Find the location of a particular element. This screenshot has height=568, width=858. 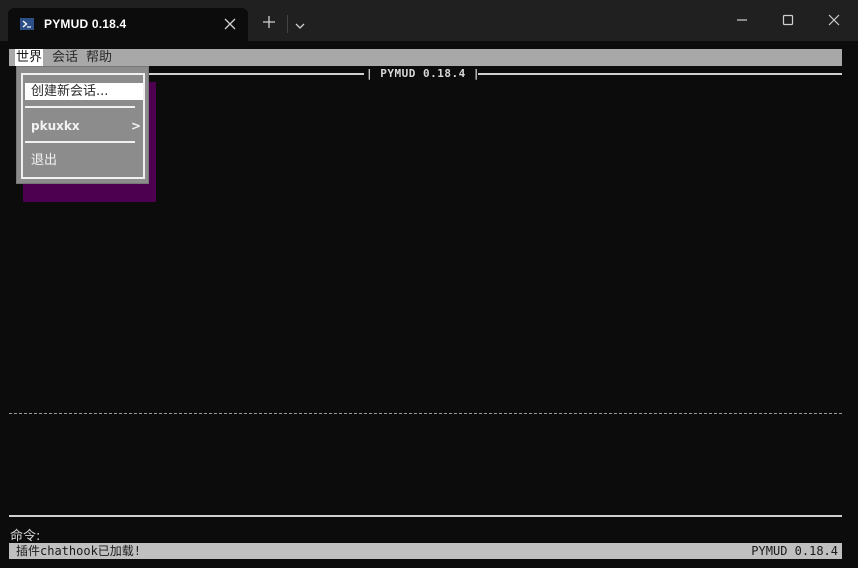

status-bar: 插件chathook已加载! PYMUD 0.18.4 is located at coordinates (425, 551).